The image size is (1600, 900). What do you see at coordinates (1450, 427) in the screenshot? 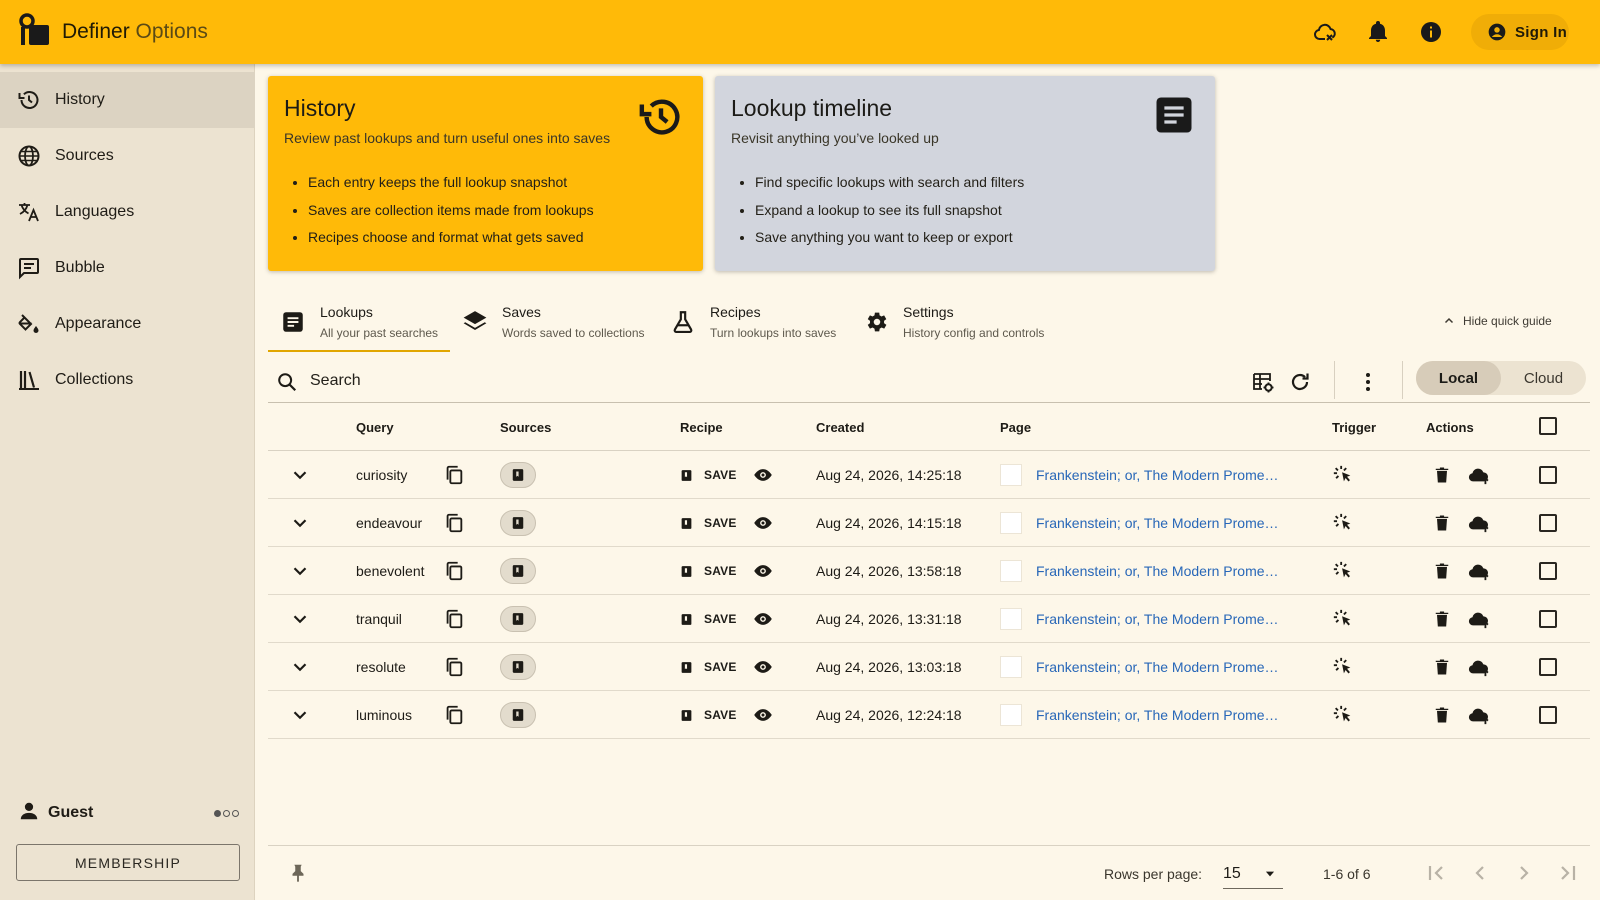
I see `column-header-actions: Actions` at bounding box center [1450, 427].